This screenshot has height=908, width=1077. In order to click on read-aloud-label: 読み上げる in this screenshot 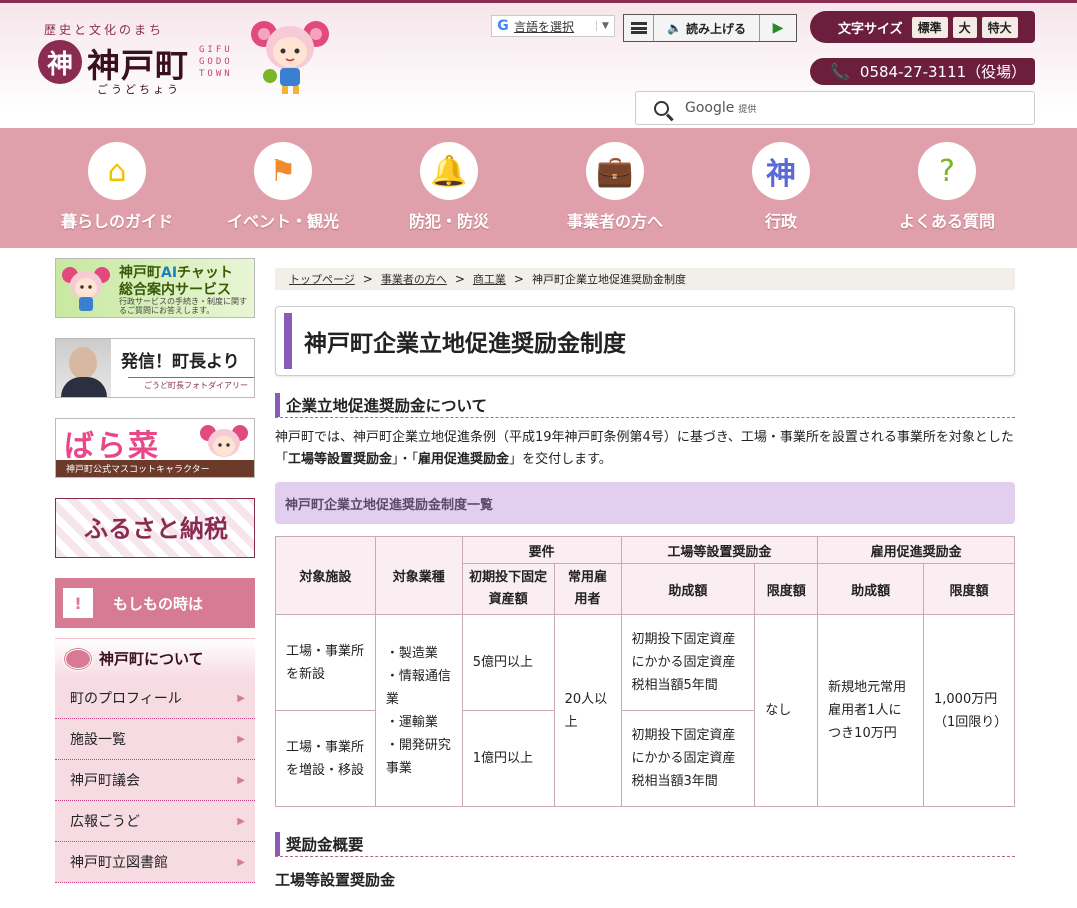, I will do `click(715, 28)`.